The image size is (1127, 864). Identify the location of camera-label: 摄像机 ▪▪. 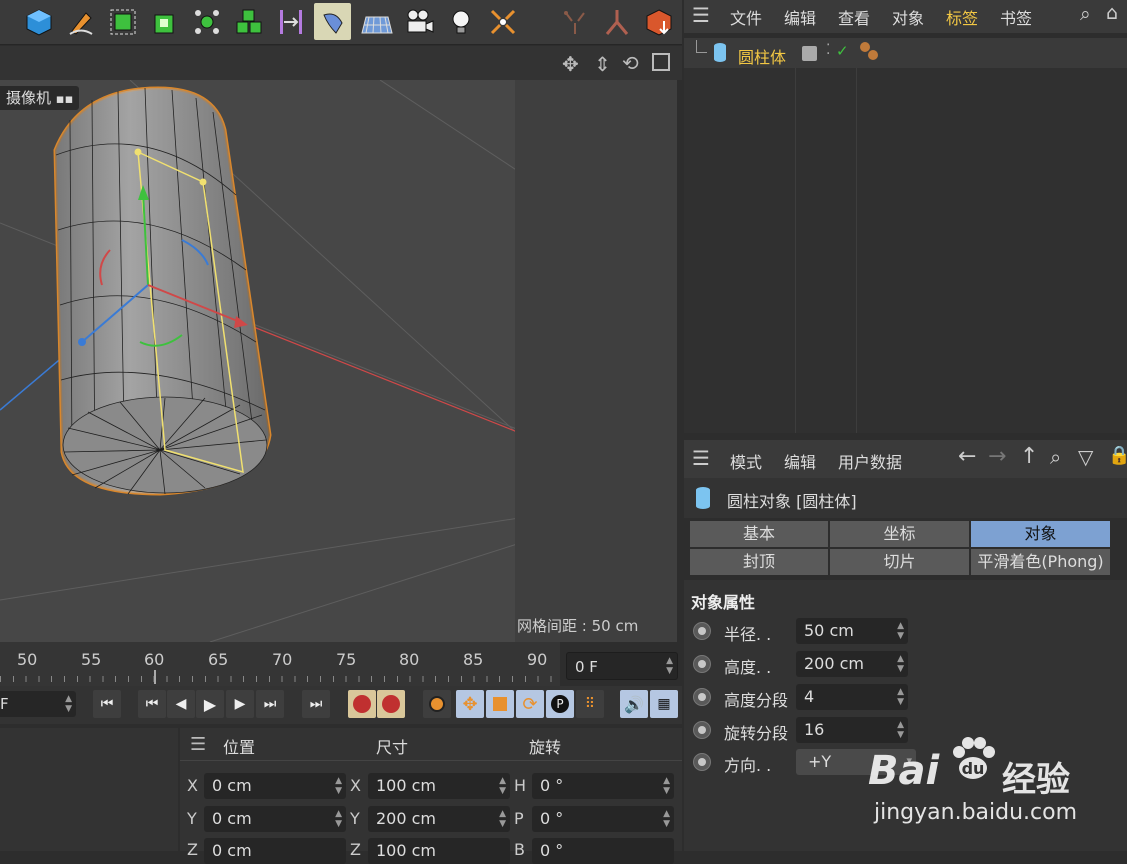
(40, 98).